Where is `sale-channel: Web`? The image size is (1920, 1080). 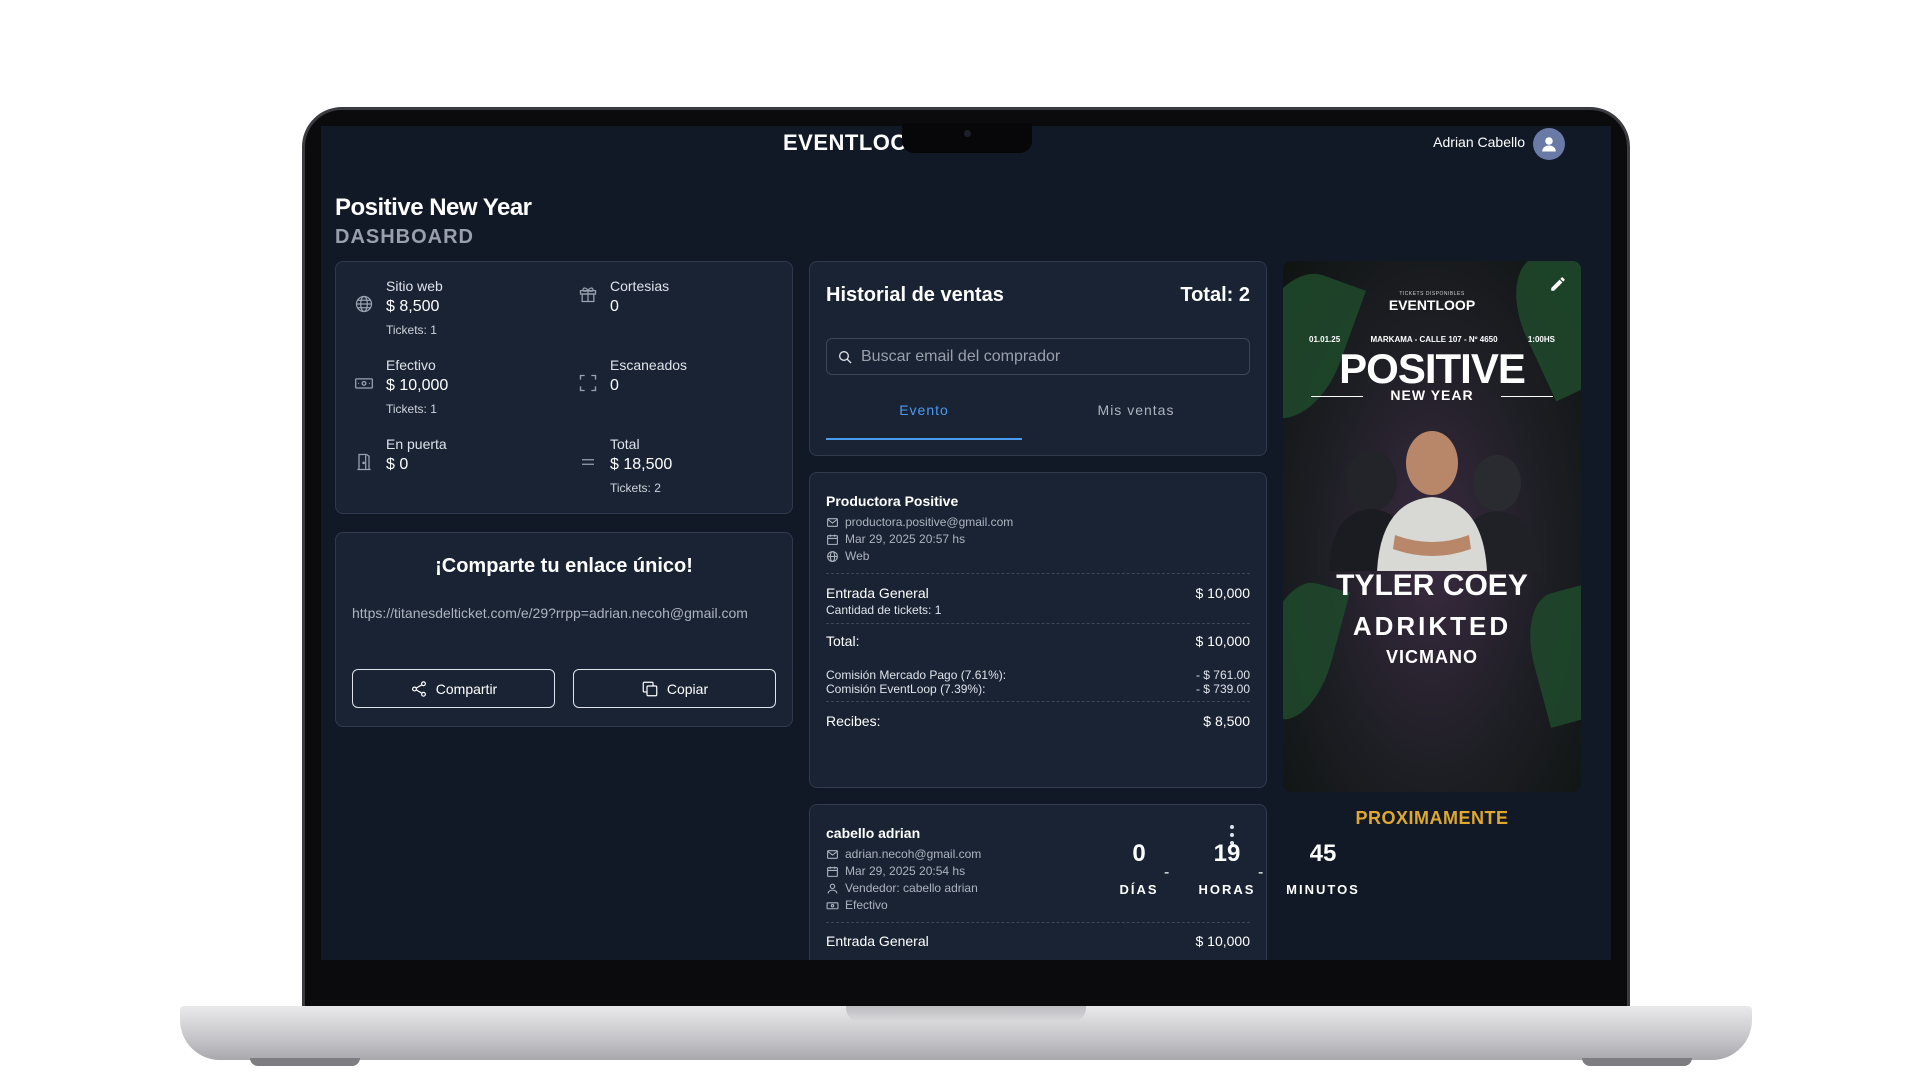
sale-channel: Web is located at coordinates (857, 556).